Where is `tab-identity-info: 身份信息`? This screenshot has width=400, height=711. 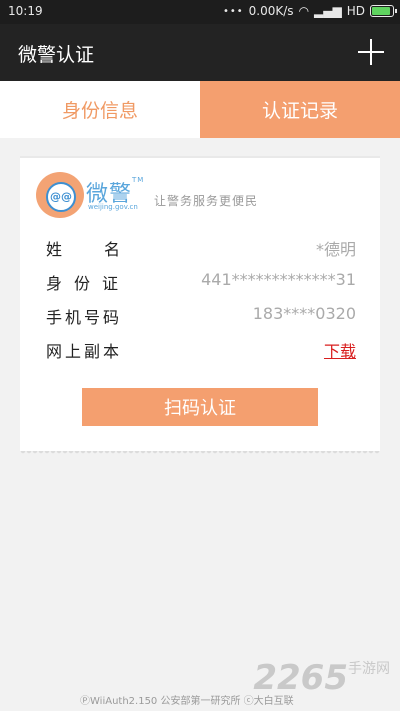
tab-identity-info: 身份信息 is located at coordinates (100, 109).